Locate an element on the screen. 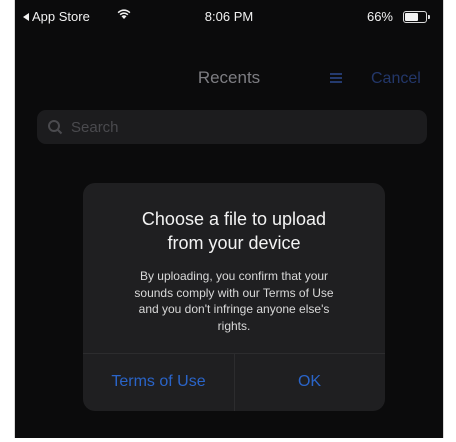 Image resolution: width=456 pixels, height=442 pixels. alert-title: Choose a file to upload from your device is located at coordinates (234, 231).